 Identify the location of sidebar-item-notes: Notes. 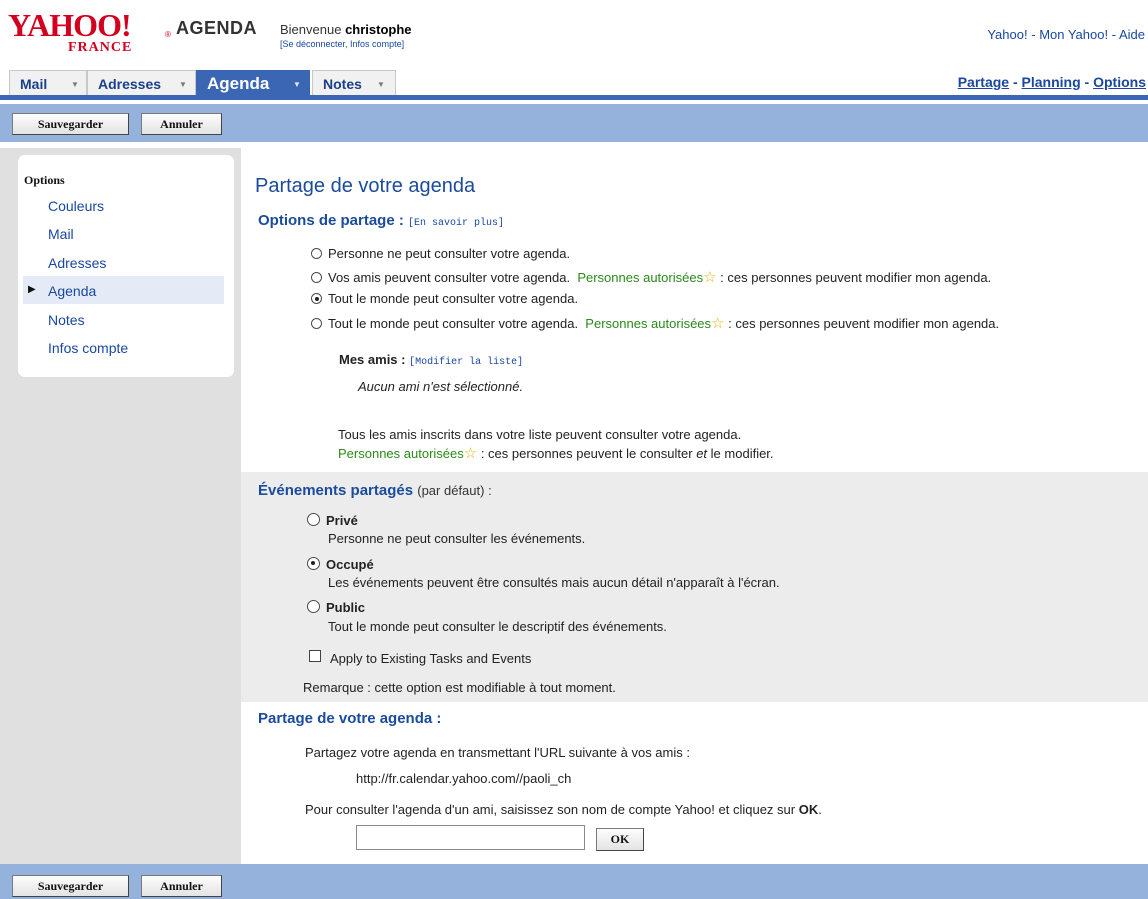
(123, 319).